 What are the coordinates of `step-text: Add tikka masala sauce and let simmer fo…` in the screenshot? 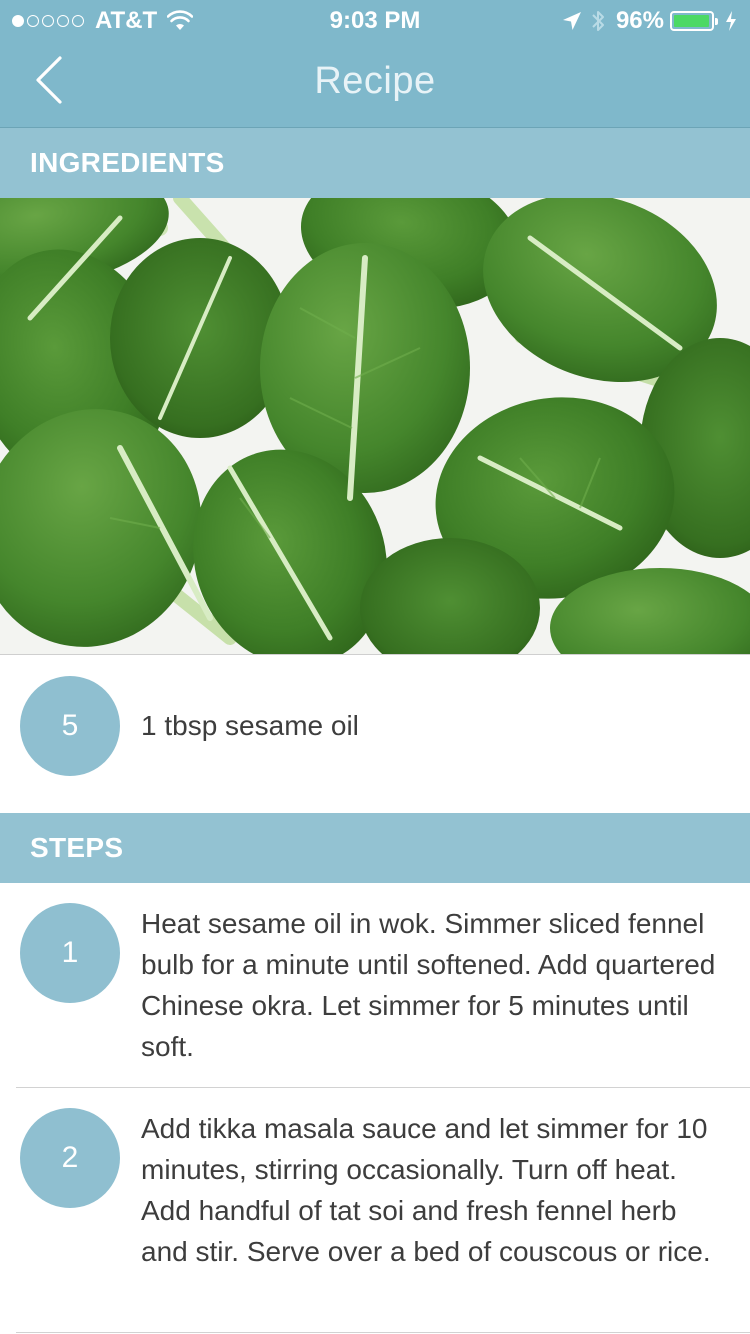 It's located at (426, 1190).